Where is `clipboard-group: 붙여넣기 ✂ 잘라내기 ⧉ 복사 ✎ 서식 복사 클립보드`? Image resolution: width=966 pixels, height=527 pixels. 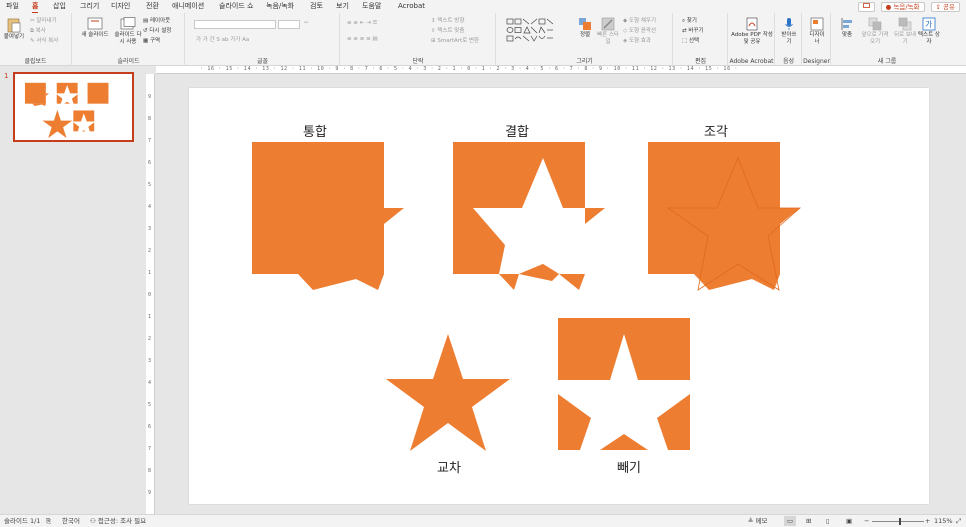
clipboard-group: 붙여넣기 ✂ 잘라내기 ⧉ 복사 ✎ 서식 복사 클립보드 is located at coordinates (36, 39).